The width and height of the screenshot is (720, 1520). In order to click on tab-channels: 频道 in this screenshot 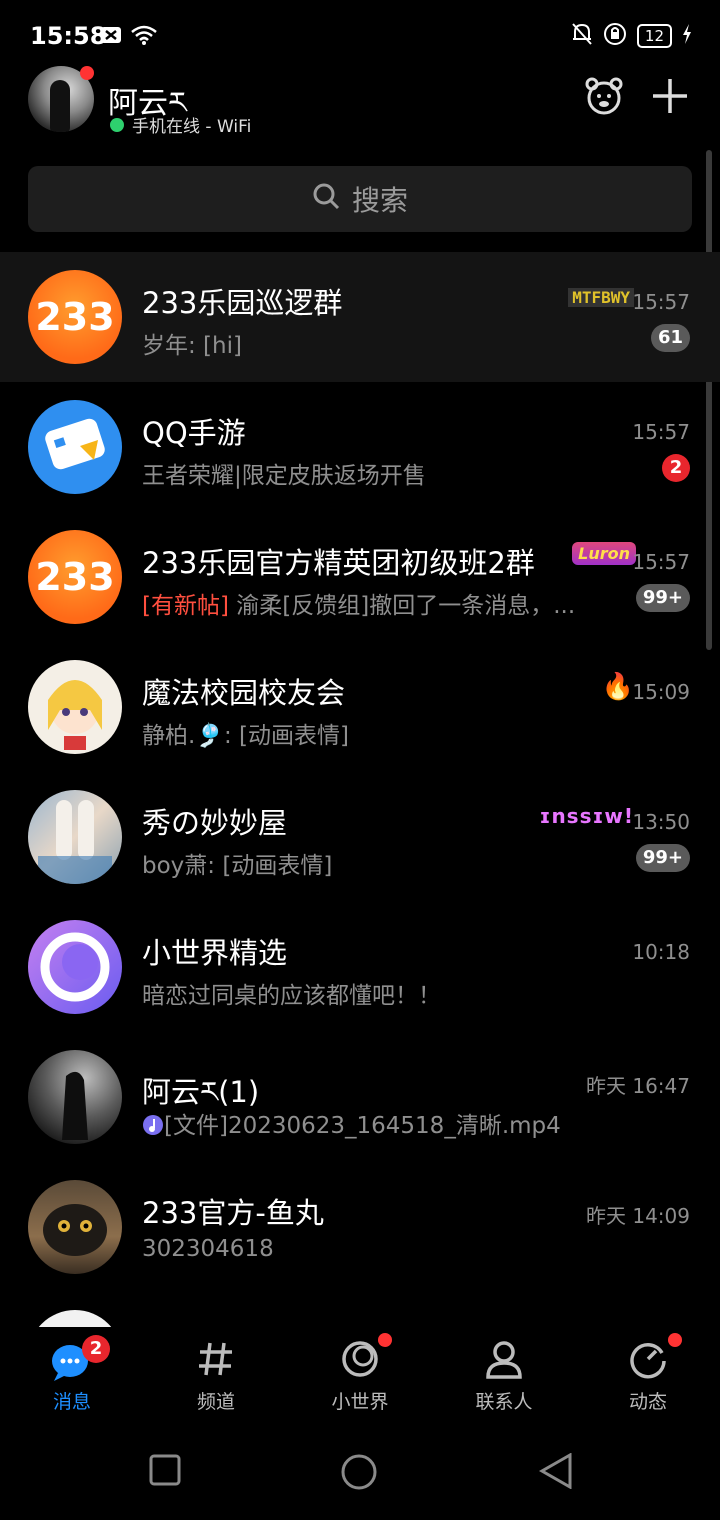, I will do `click(216, 1377)`.